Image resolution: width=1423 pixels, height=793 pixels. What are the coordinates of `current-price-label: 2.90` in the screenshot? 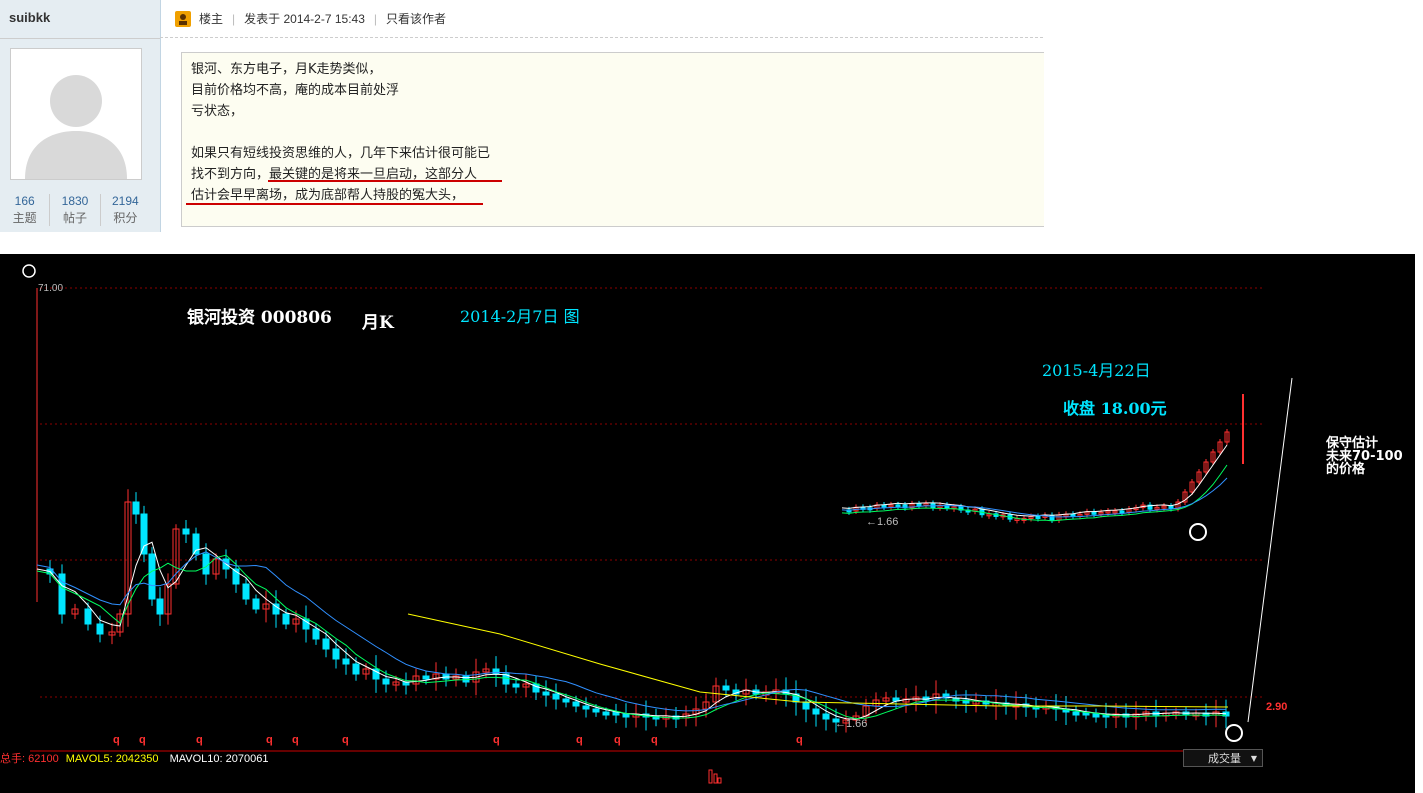 It's located at (1277, 707).